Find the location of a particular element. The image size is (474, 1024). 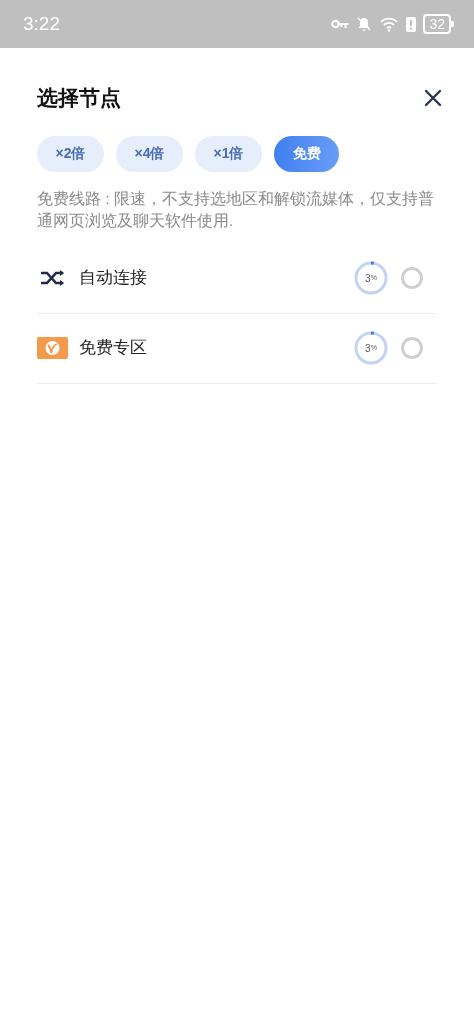

filter-tab: ×2倍 is located at coordinates (70, 153).